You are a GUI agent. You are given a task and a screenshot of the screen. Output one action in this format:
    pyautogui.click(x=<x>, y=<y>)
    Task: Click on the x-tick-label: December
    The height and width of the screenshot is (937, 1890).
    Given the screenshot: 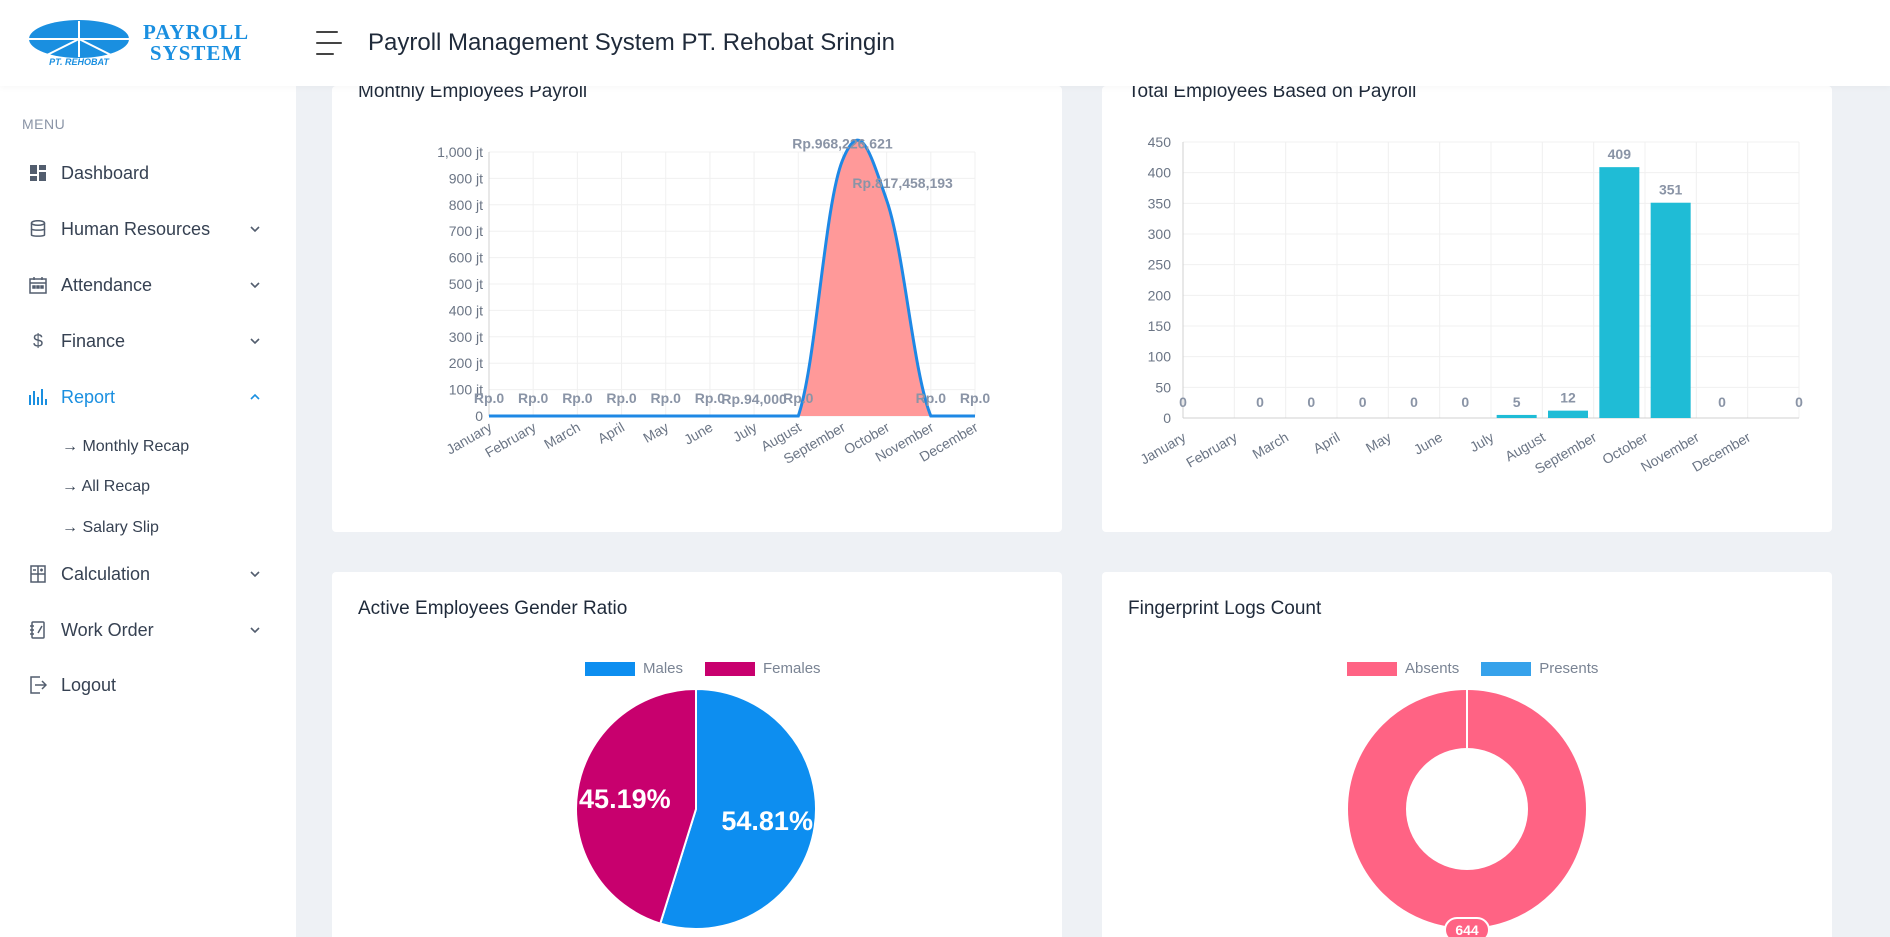 What is the action you would take?
    pyautogui.click(x=1721, y=452)
    